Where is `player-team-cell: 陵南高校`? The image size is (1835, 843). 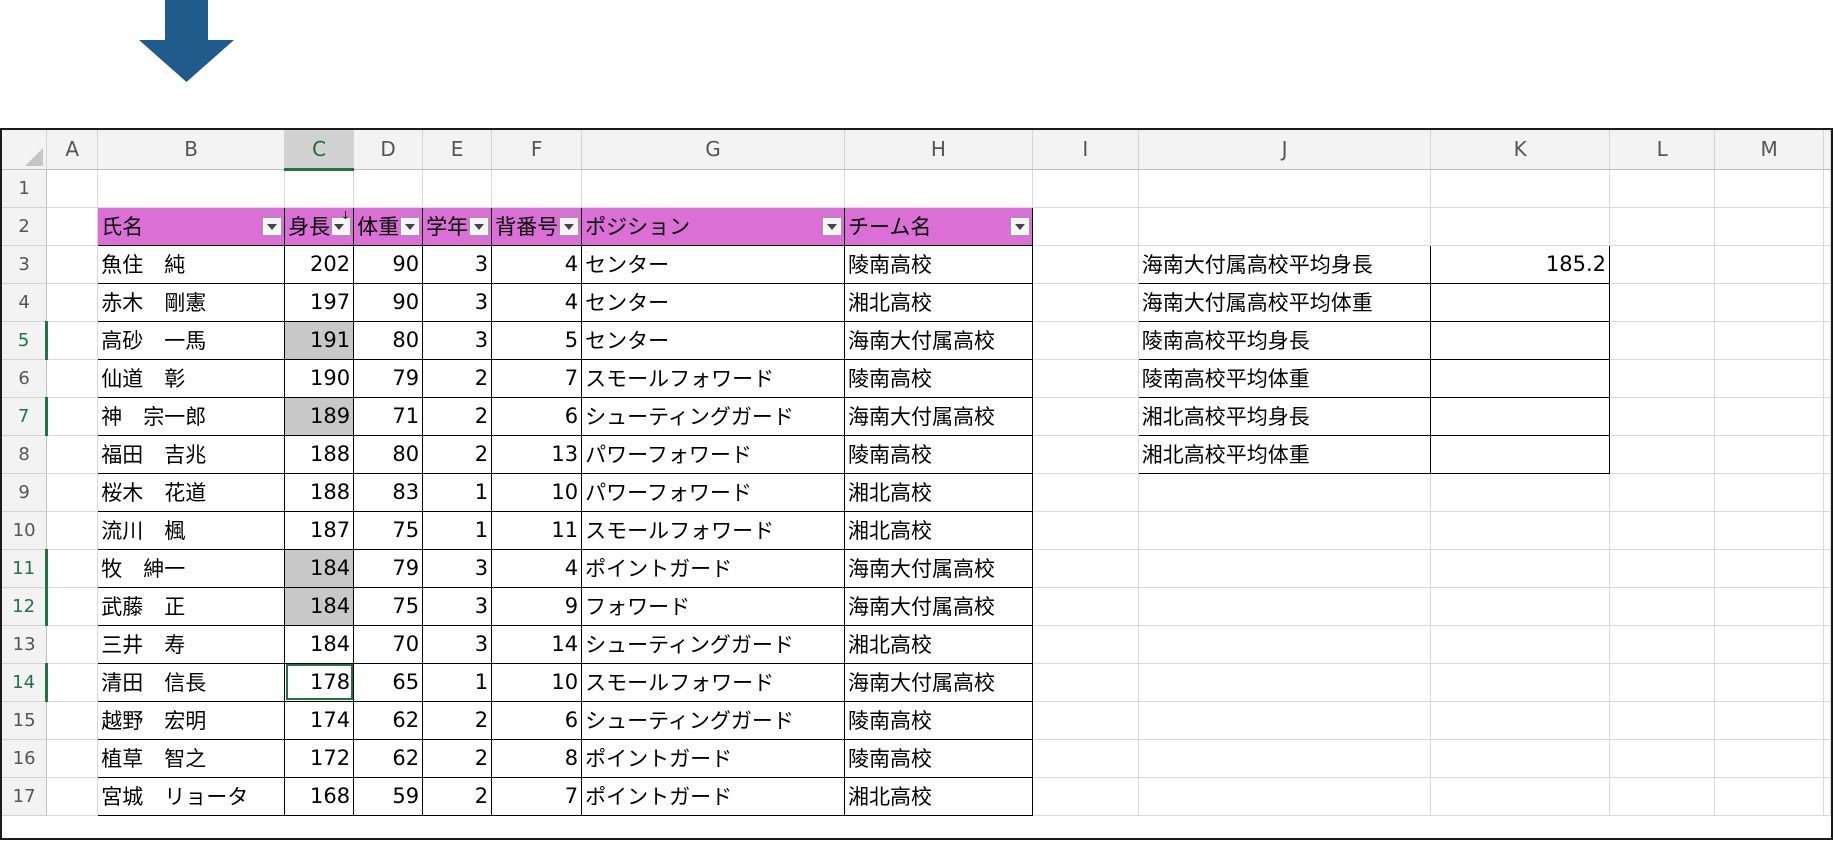 player-team-cell: 陵南高校 is located at coordinates (938, 378).